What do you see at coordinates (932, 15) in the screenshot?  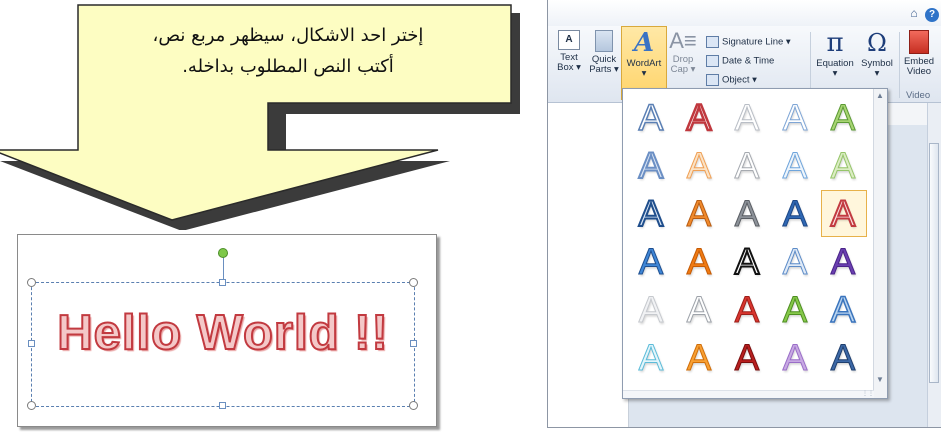 I see `help-icon: ?` at bounding box center [932, 15].